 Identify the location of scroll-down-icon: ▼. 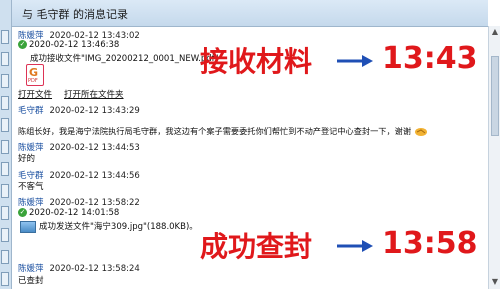
(495, 282).